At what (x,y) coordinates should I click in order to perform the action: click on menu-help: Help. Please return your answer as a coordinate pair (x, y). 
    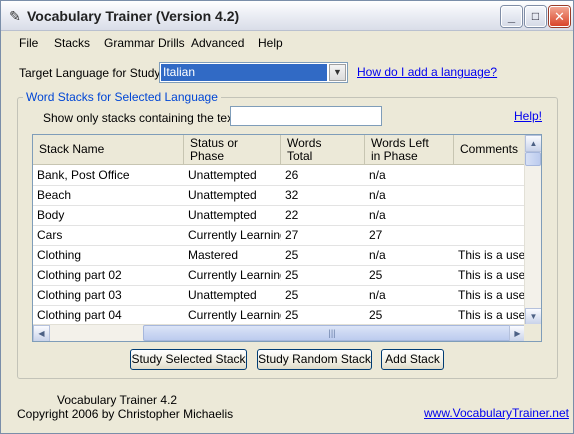
    Looking at the image, I should click on (270, 43).